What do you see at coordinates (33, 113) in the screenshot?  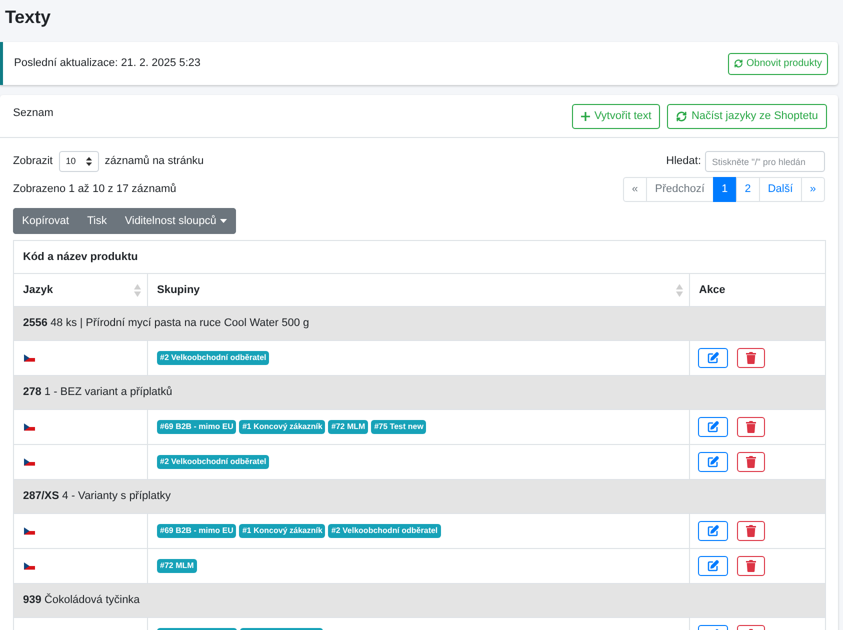 I see `card-title: Seznam` at bounding box center [33, 113].